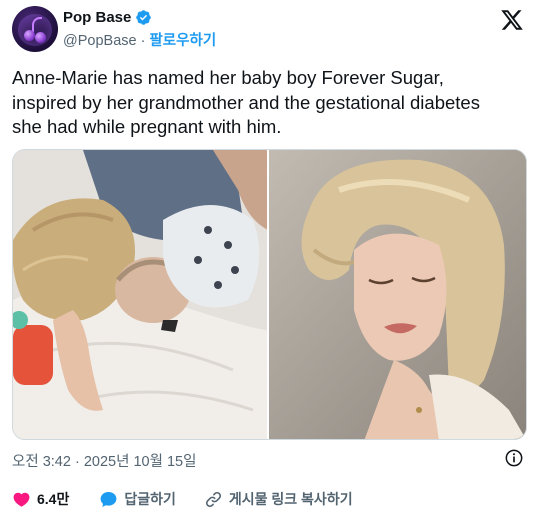 The height and width of the screenshot is (513, 538). What do you see at coordinates (150, 499) in the screenshot?
I see `reply-label: 답글하기` at bounding box center [150, 499].